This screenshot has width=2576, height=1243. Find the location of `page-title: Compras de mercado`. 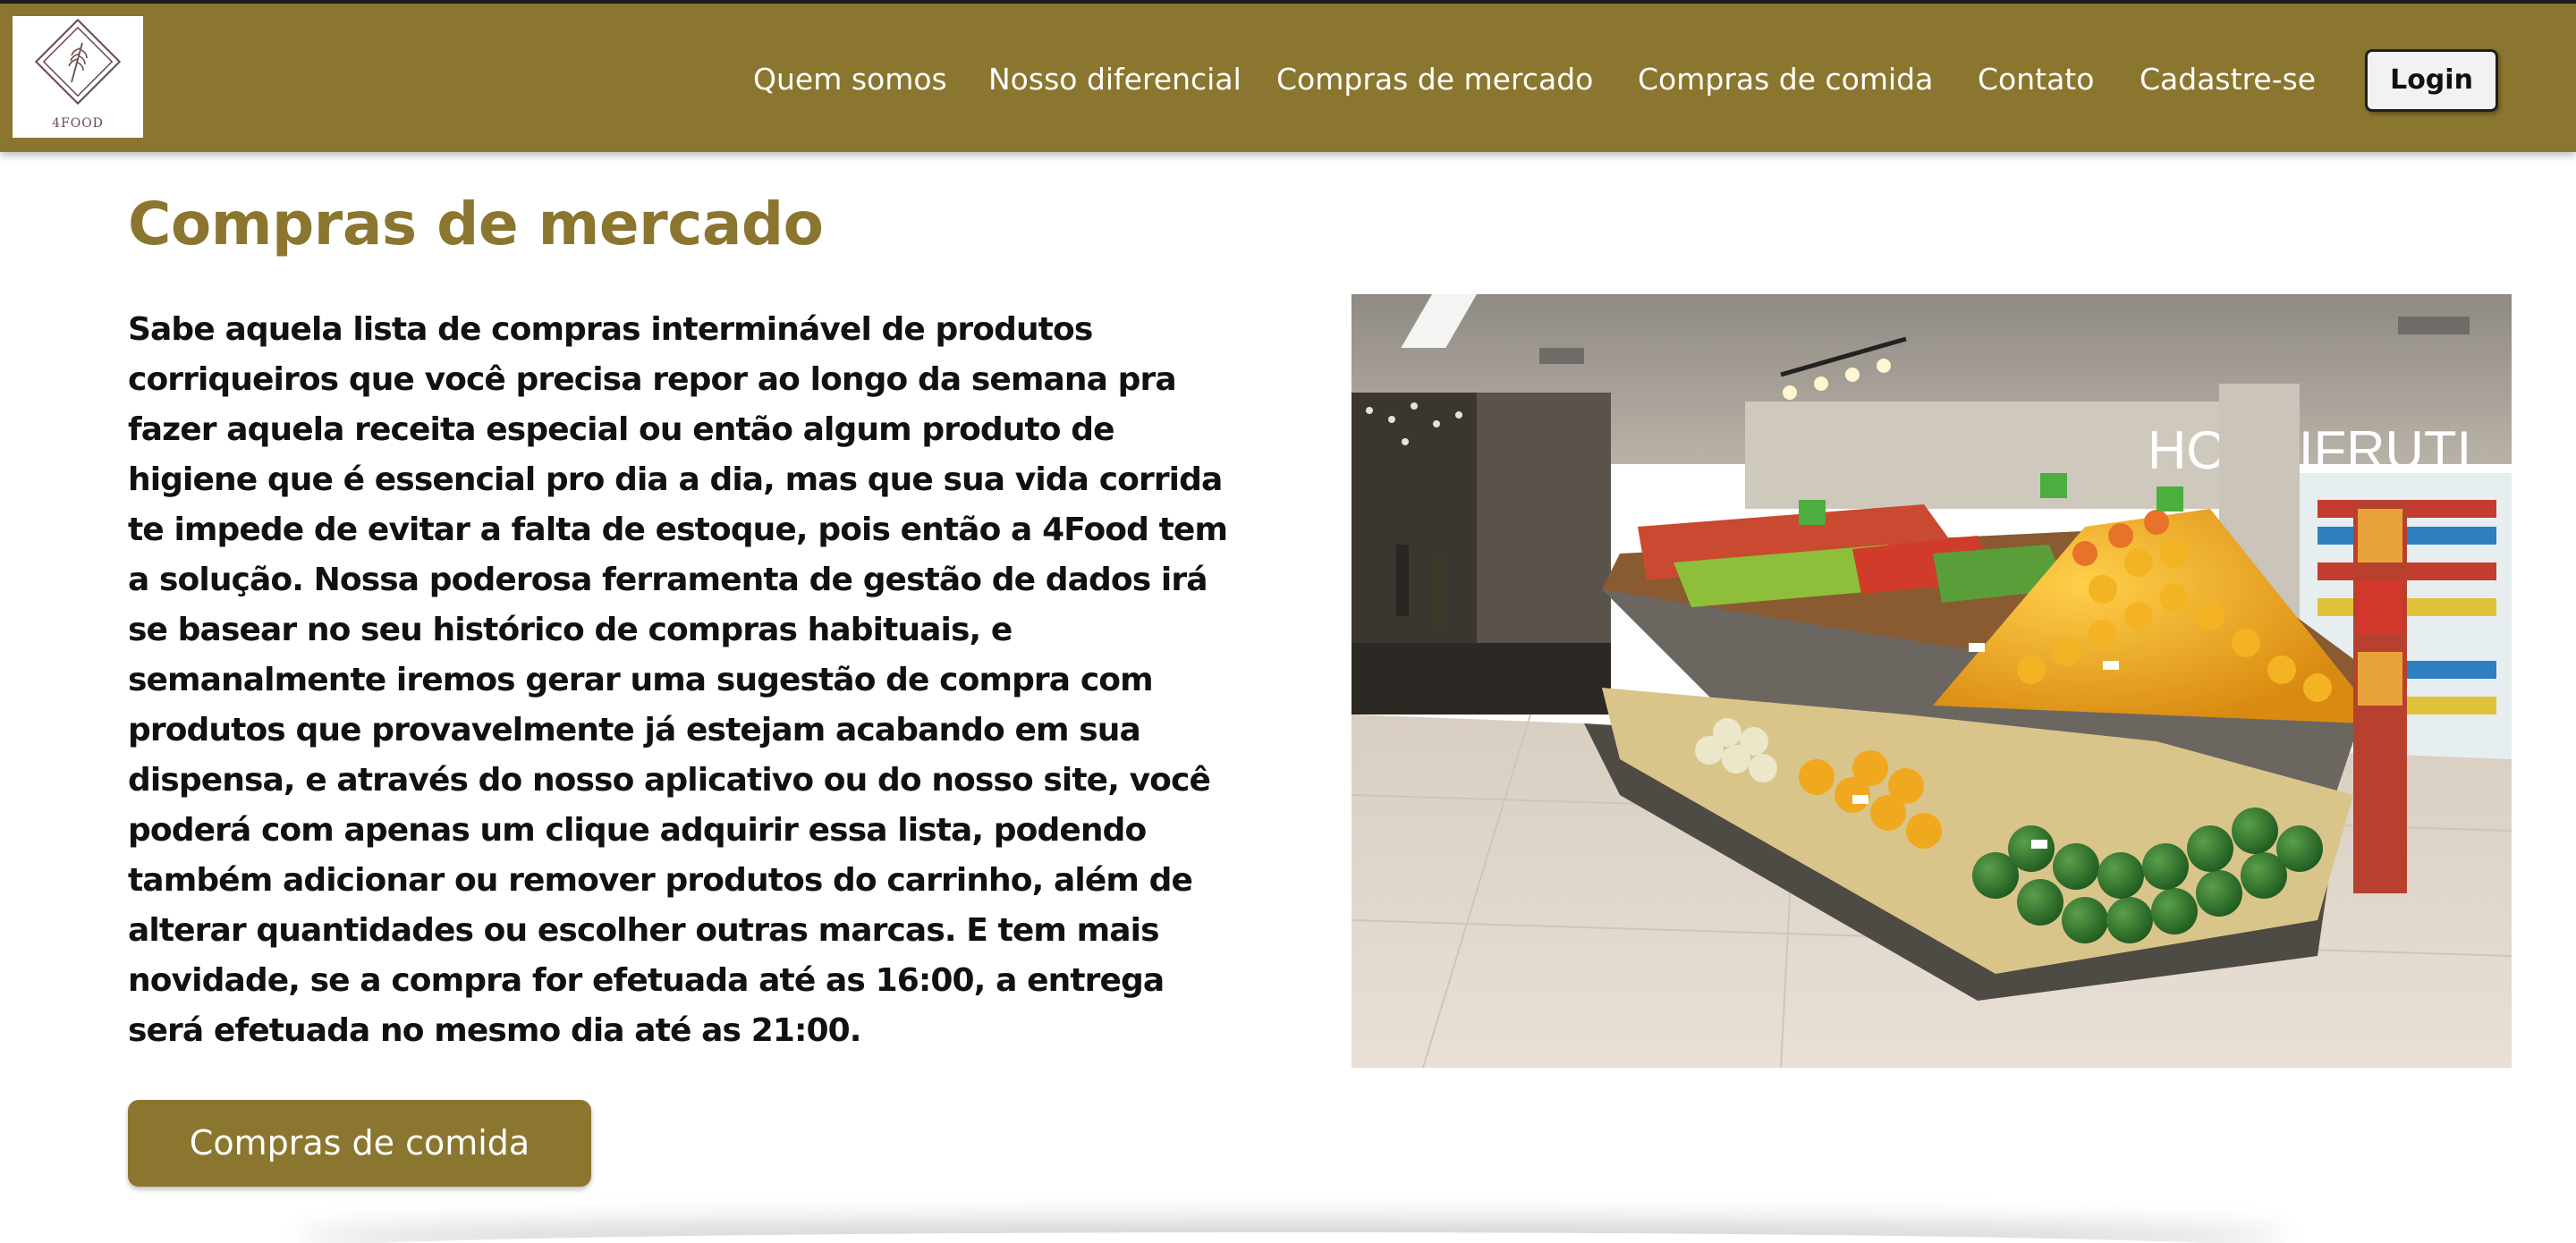

page-title: Compras de mercado is located at coordinates (476, 224).